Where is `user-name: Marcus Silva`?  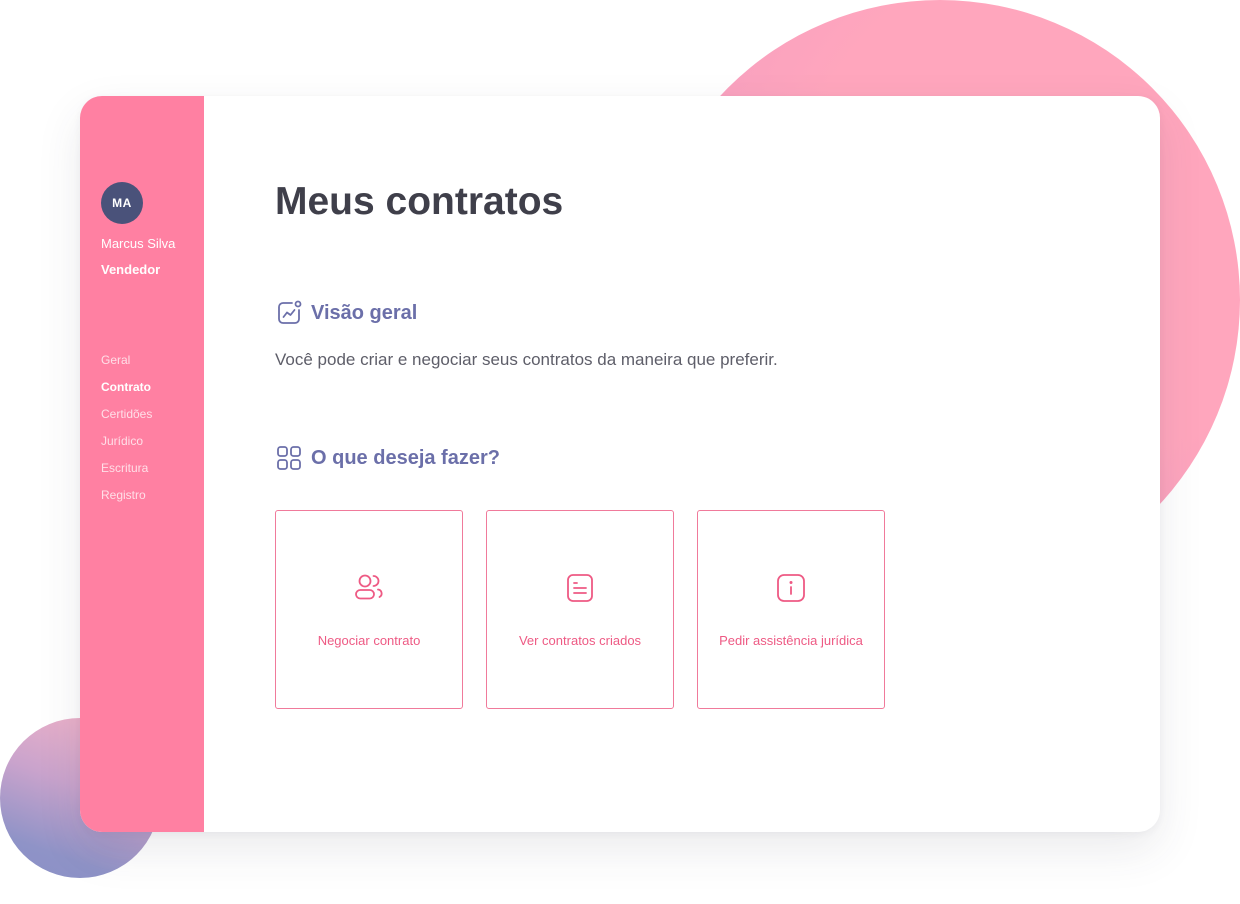 user-name: Marcus Silva is located at coordinates (138, 243).